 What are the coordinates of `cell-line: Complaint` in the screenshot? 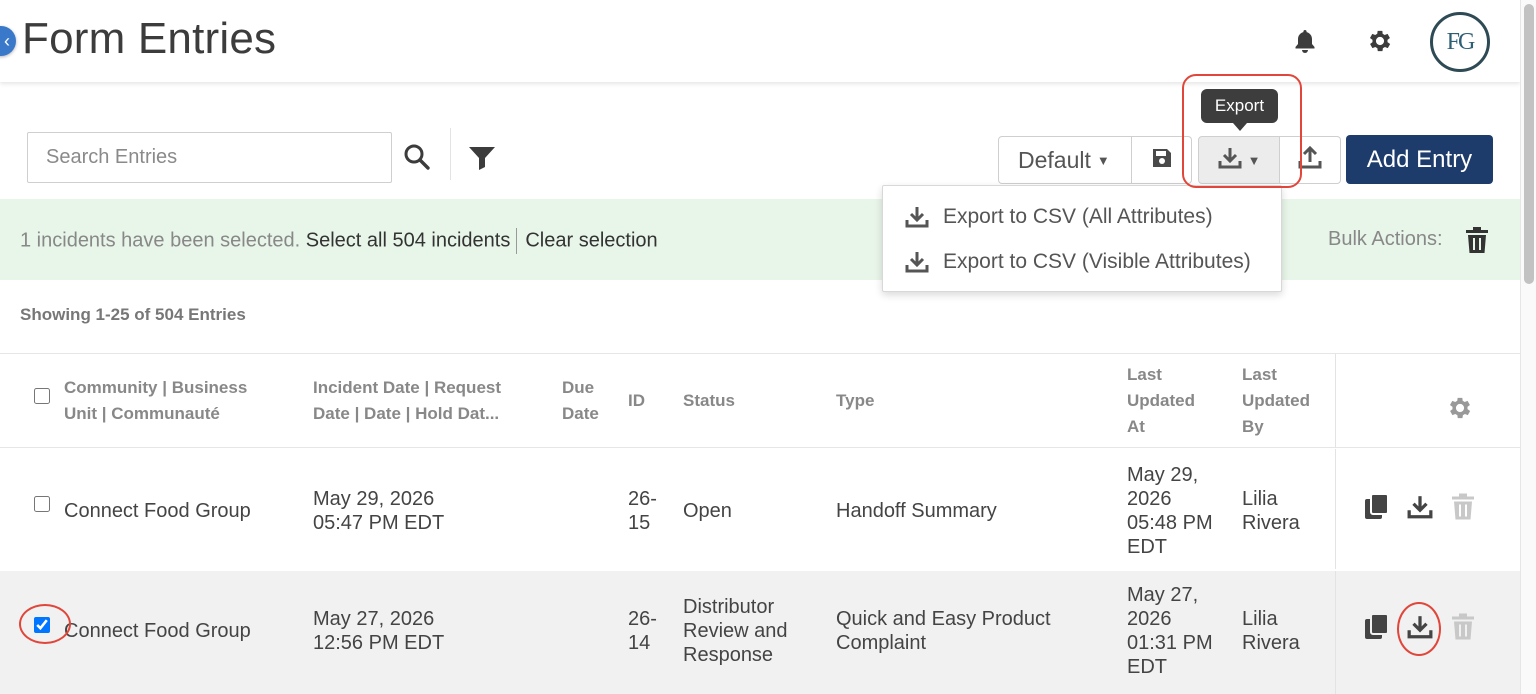 It's located at (881, 643).